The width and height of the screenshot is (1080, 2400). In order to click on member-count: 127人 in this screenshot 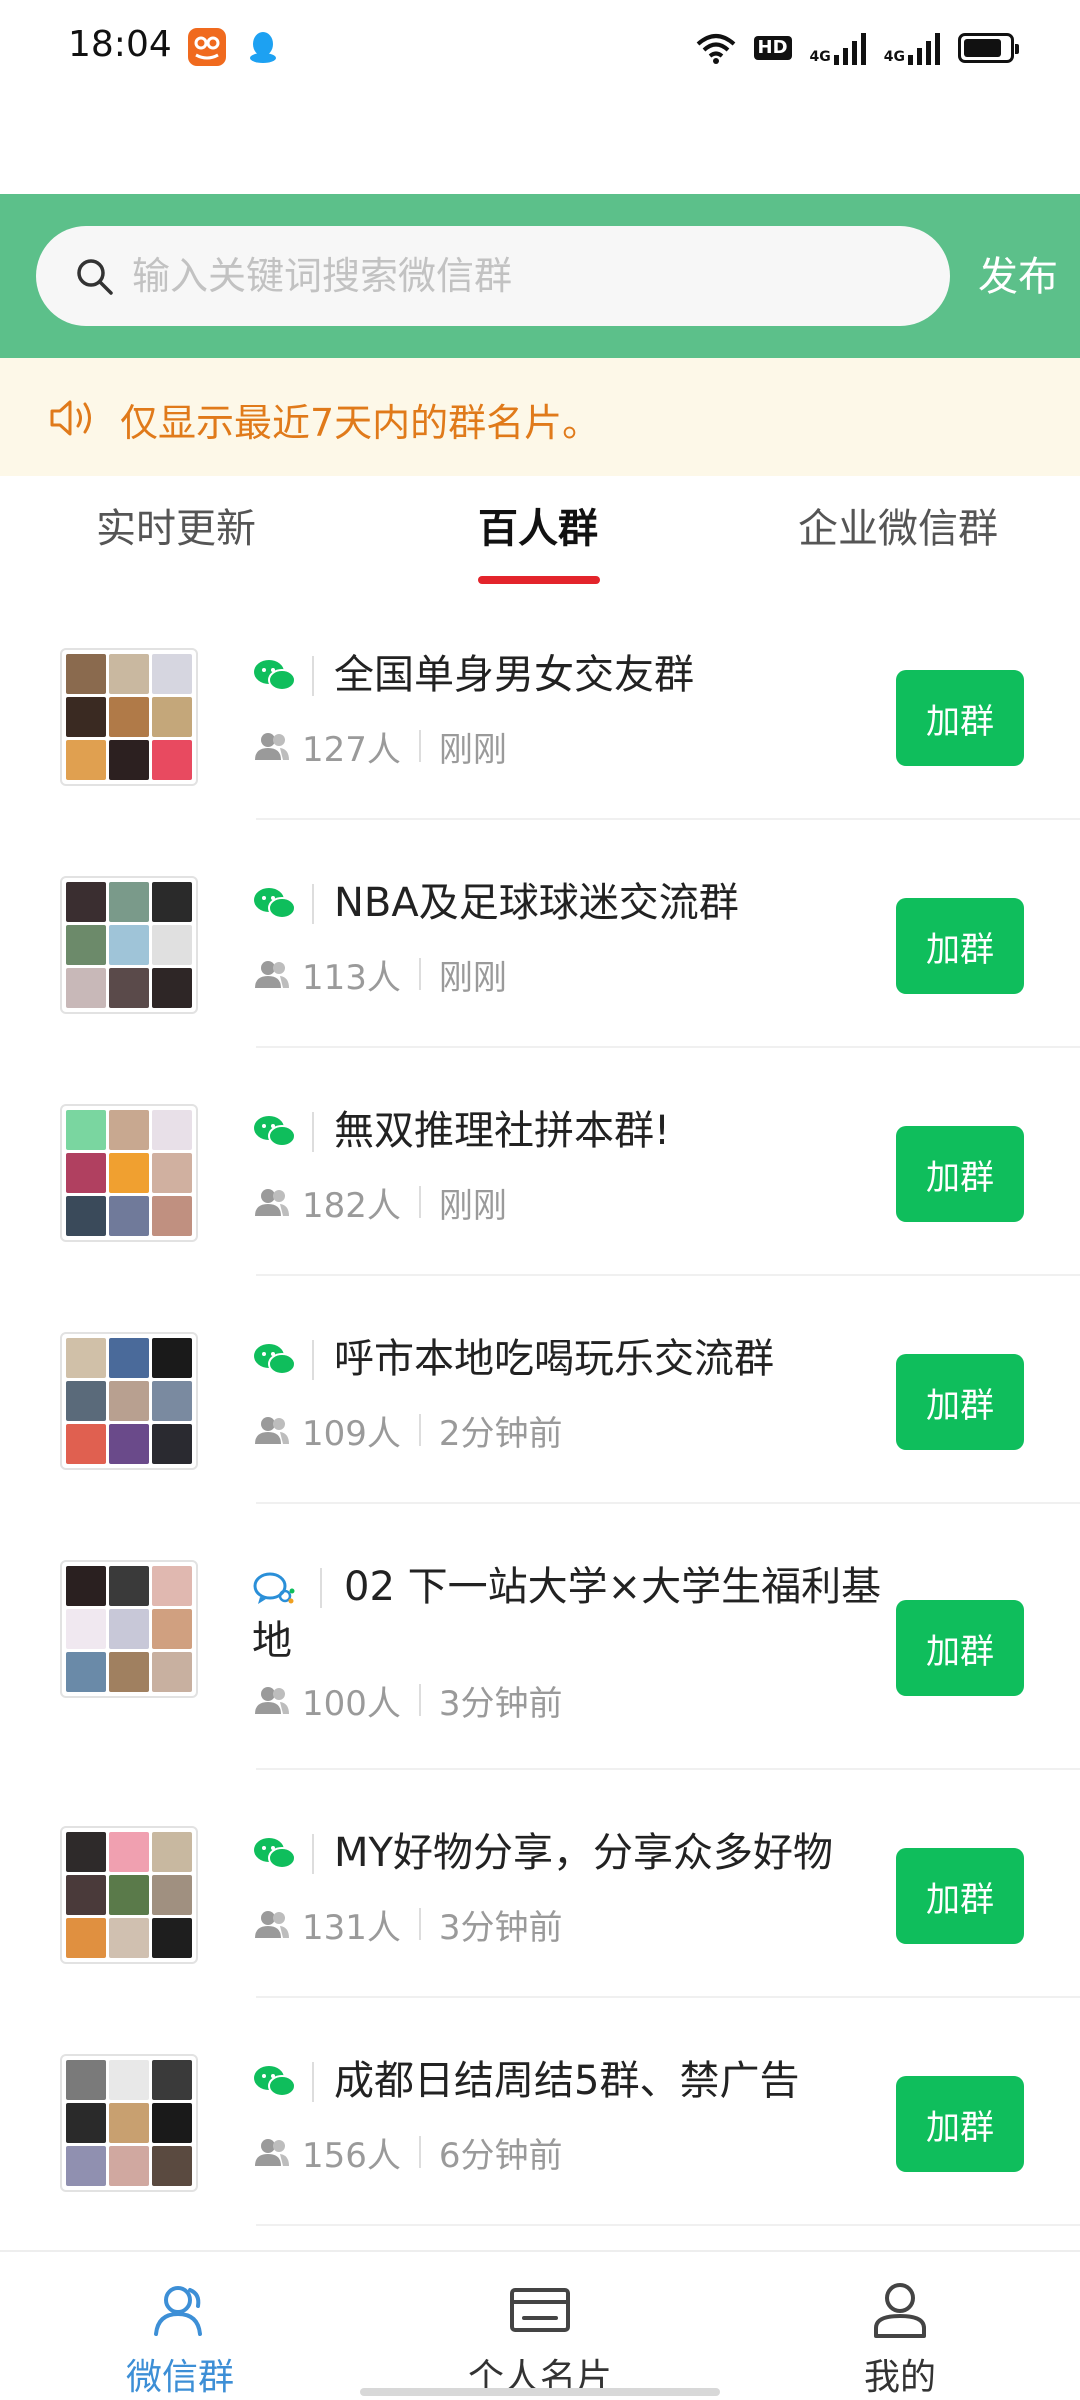, I will do `click(351, 749)`.